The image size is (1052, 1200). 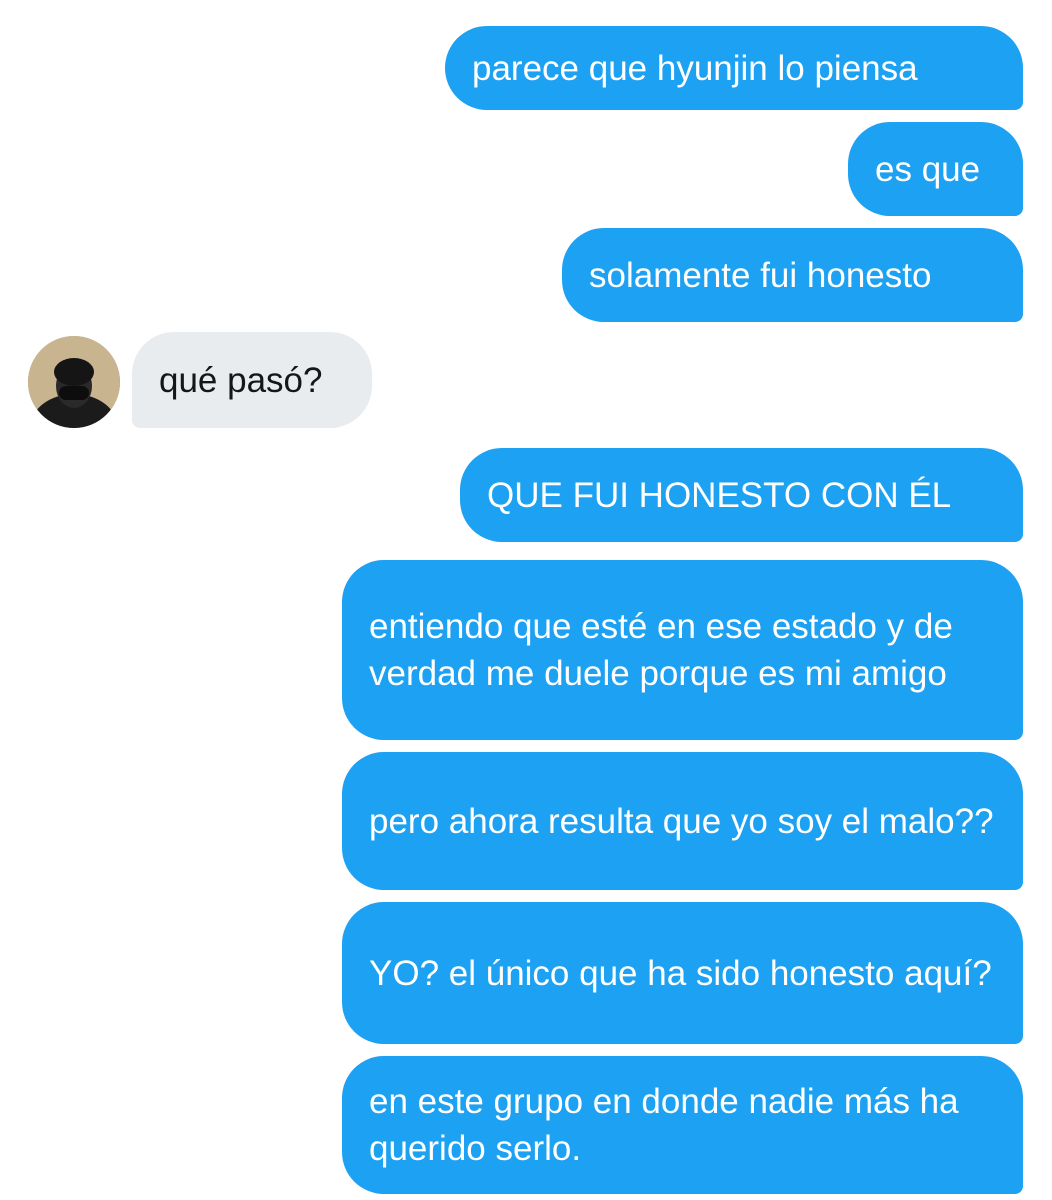 What do you see at coordinates (935, 169) in the screenshot?
I see `message-bubble-sent: es que` at bounding box center [935, 169].